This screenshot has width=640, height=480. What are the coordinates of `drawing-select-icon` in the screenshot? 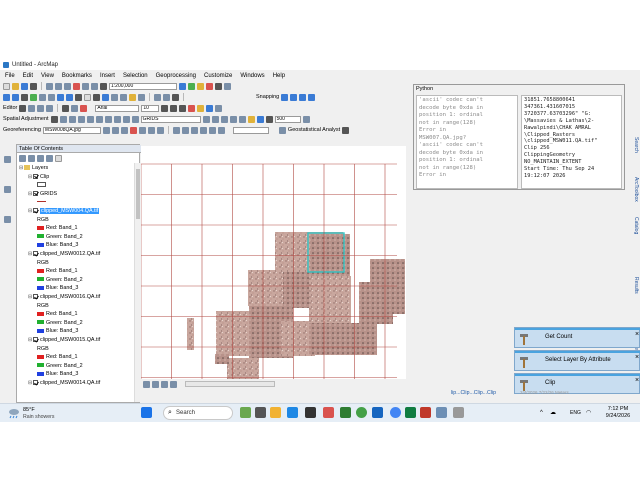 It's located at (66, 108).